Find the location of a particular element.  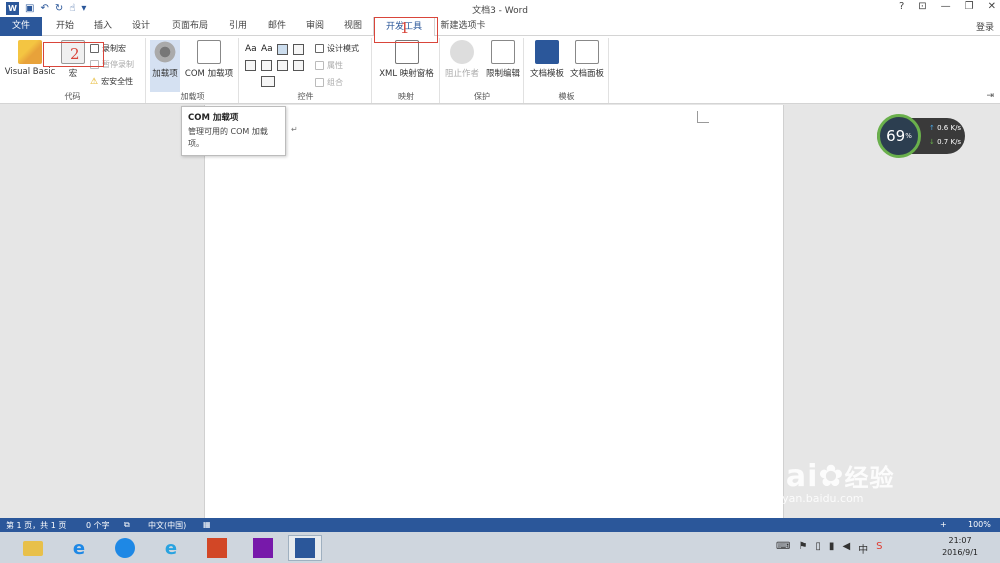

group-addins: 加载项 COM 加载项 加载项 is located at coordinates (193, 70).